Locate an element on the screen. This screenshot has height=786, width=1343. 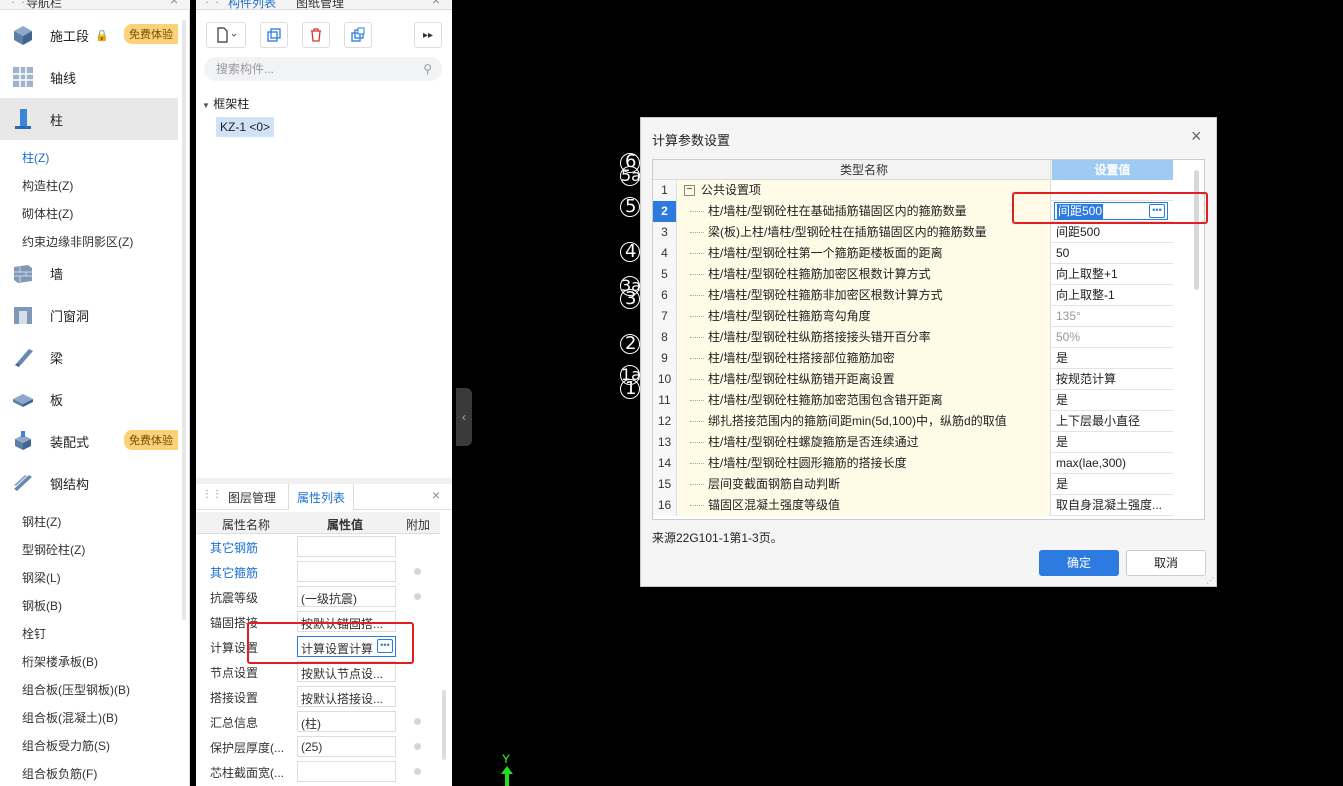
category-steel: 钢结构 is located at coordinates (89, 483).